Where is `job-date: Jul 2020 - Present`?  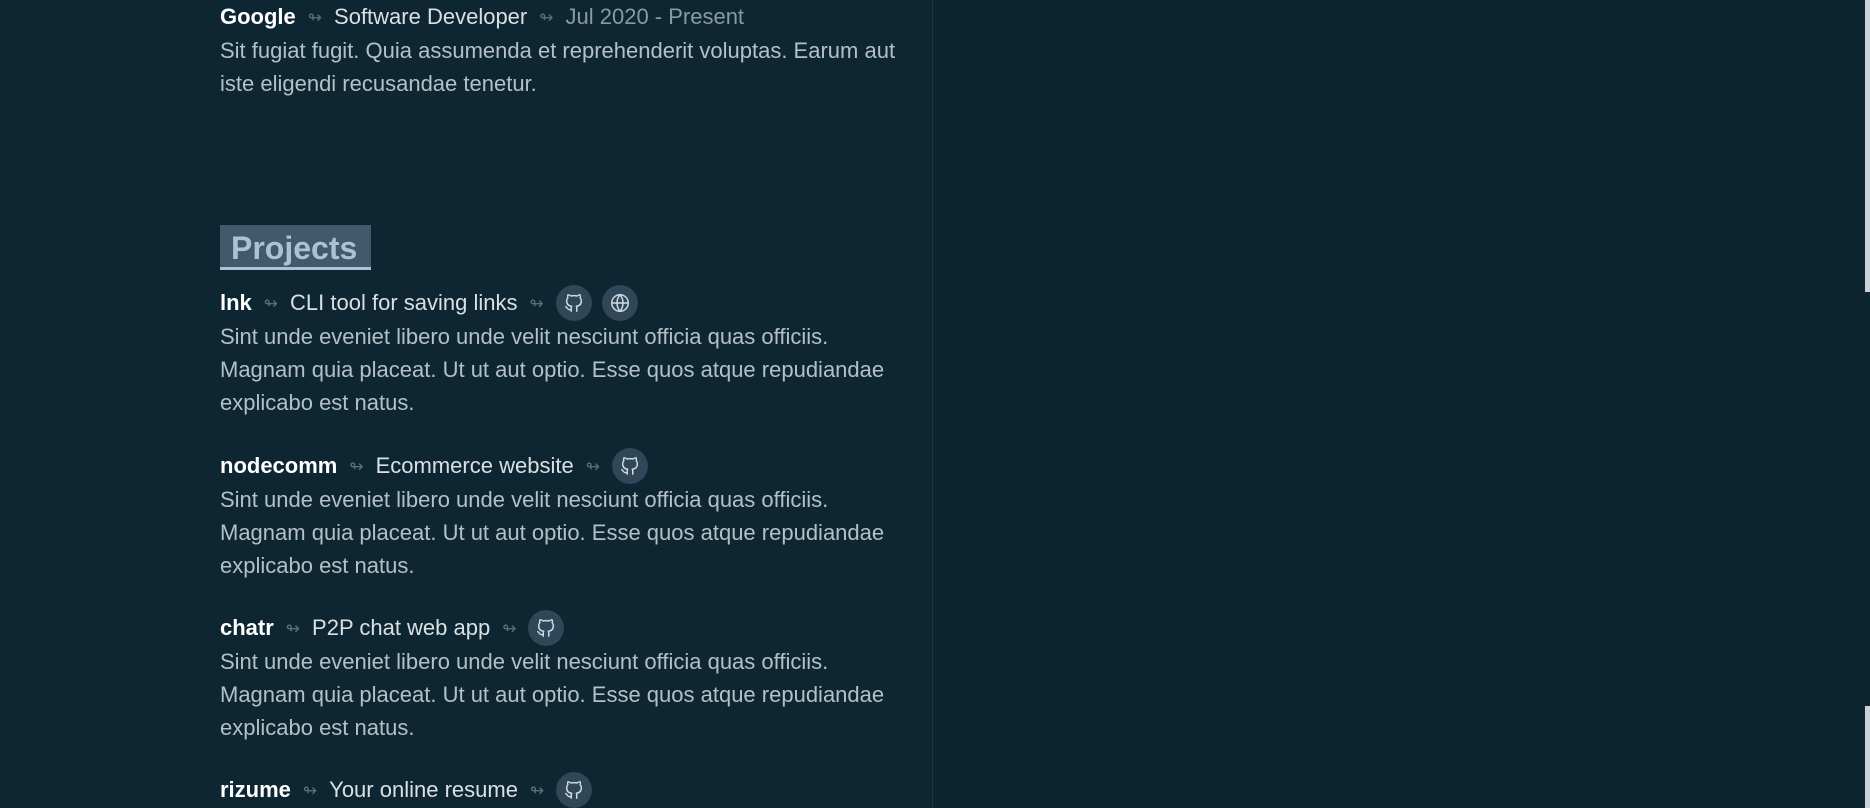
job-date: Jul 2020 - Present is located at coordinates (655, 16).